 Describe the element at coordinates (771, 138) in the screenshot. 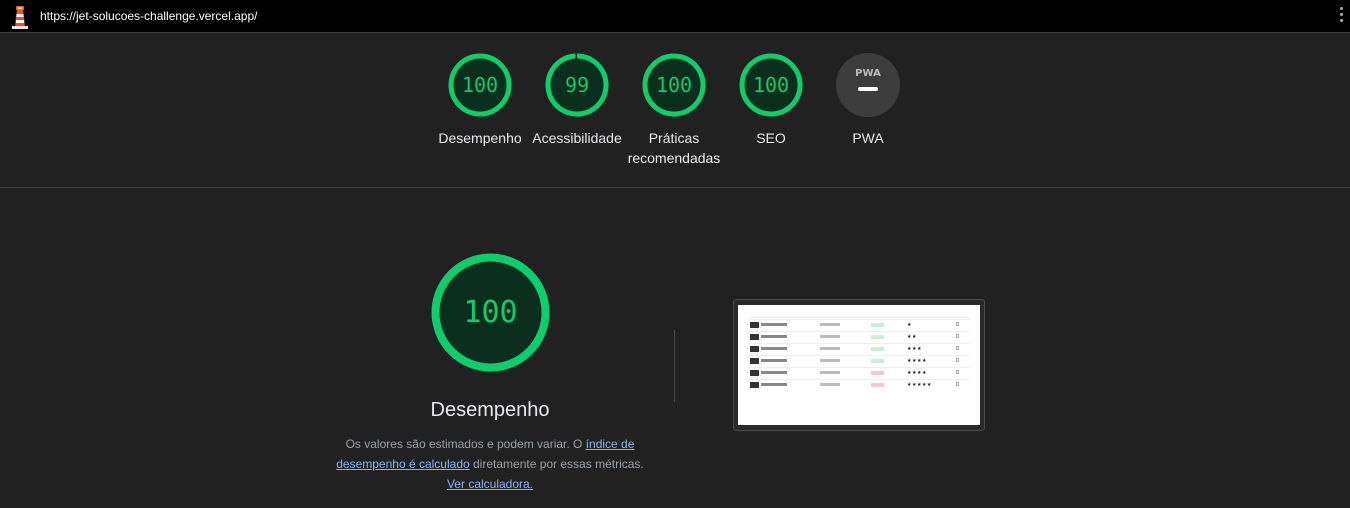

I see `gauge-label: SEO` at that location.